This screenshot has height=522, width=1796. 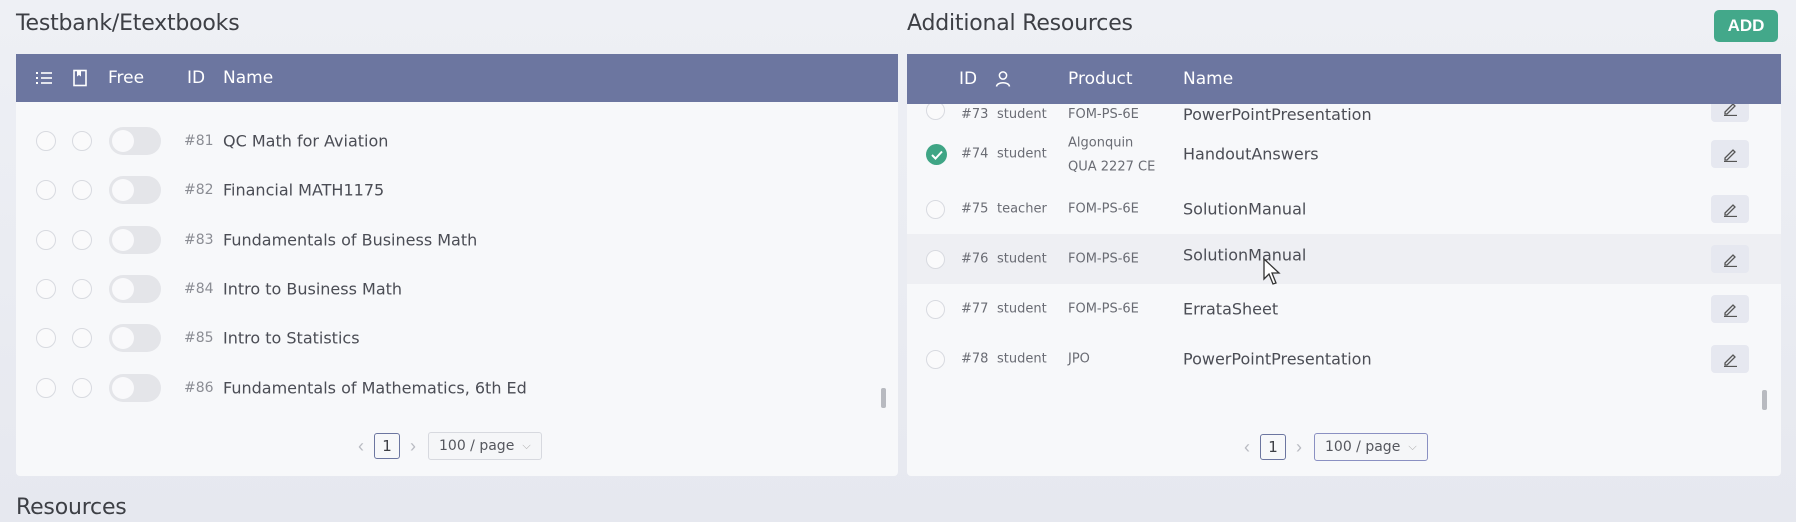 I want to click on testbank-pagination: ‹ 1 › 100 / page ⌵, so click(x=450, y=446).